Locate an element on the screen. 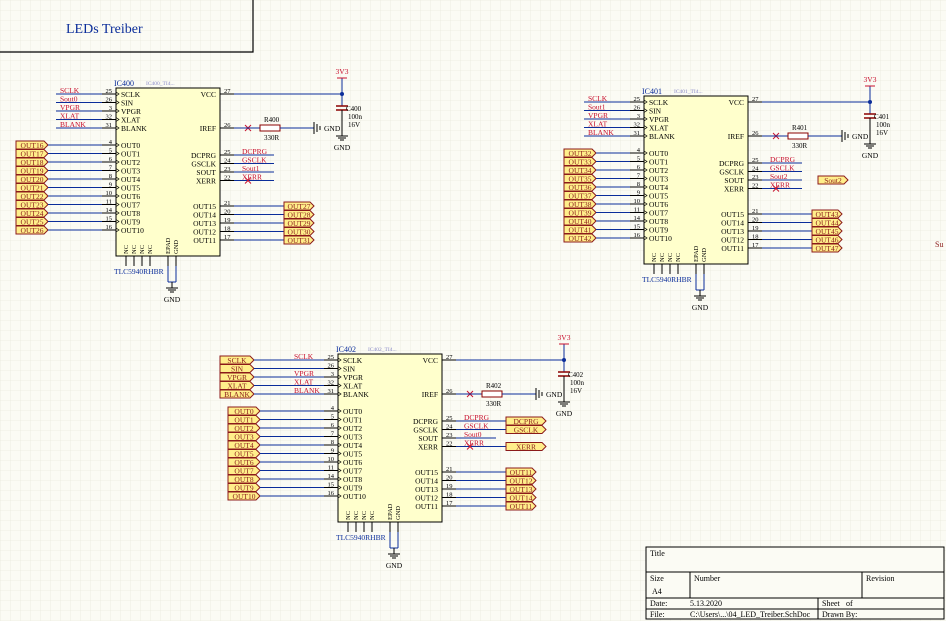  ic-part: TLC5940RHBR is located at coordinates (139, 271).